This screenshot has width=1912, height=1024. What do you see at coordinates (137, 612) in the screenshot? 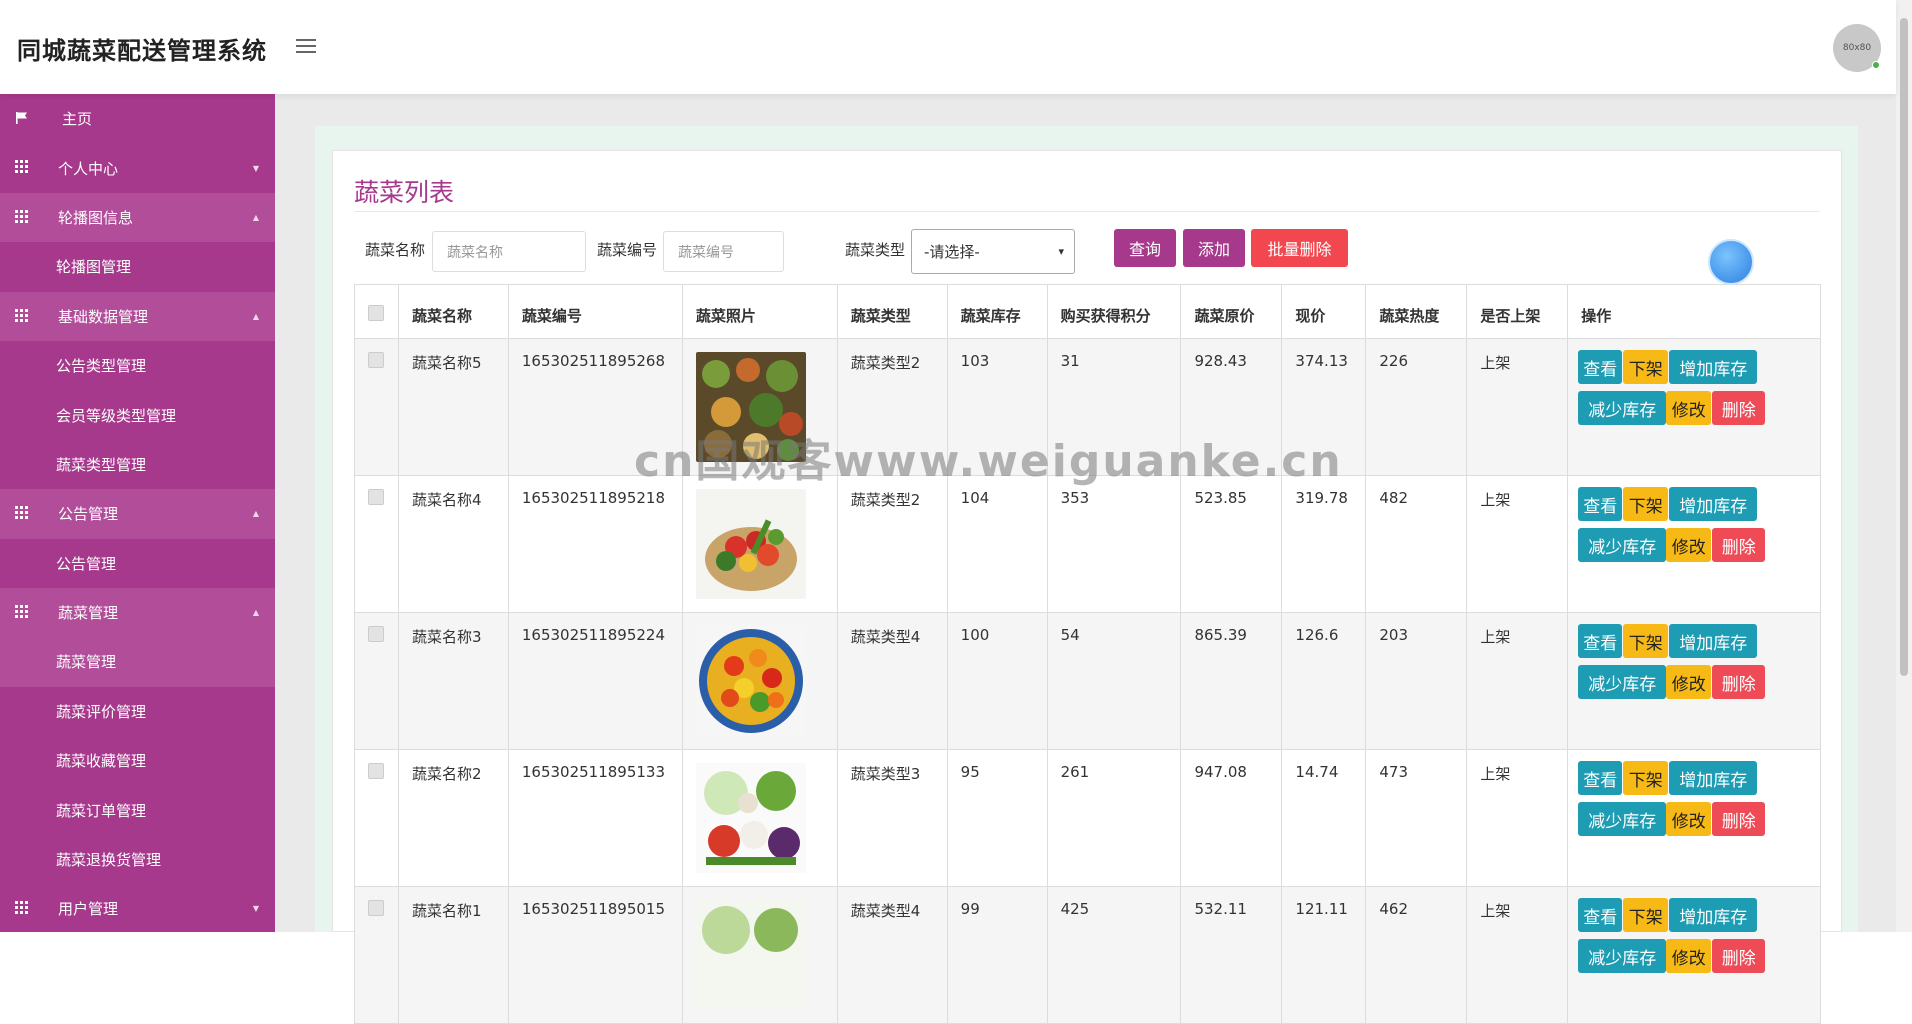
I see `sidebar-group-10: 蔬菜管理 ▲` at bounding box center [137, 612].